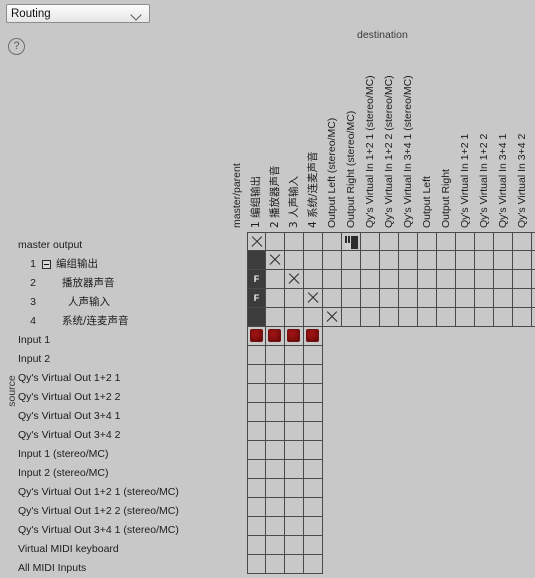  Describe the element at coordinates (123, 378) in the screenshot. I see `row-label: Qy's Virtual Out 1+2 1` at that location.